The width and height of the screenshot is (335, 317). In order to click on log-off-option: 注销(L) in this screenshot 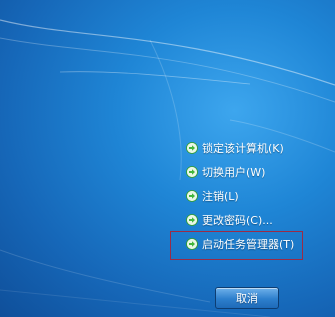, I will do `click(260, 196)`.